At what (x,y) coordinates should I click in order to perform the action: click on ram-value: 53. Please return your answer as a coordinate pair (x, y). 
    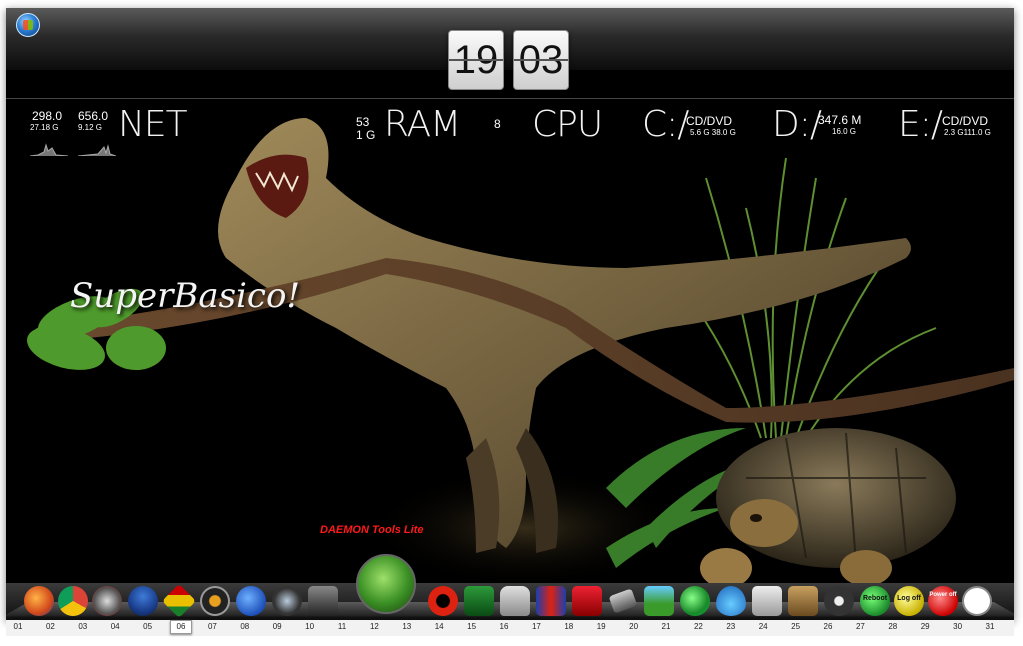
    Looking at the image, I should click on (363, 122).